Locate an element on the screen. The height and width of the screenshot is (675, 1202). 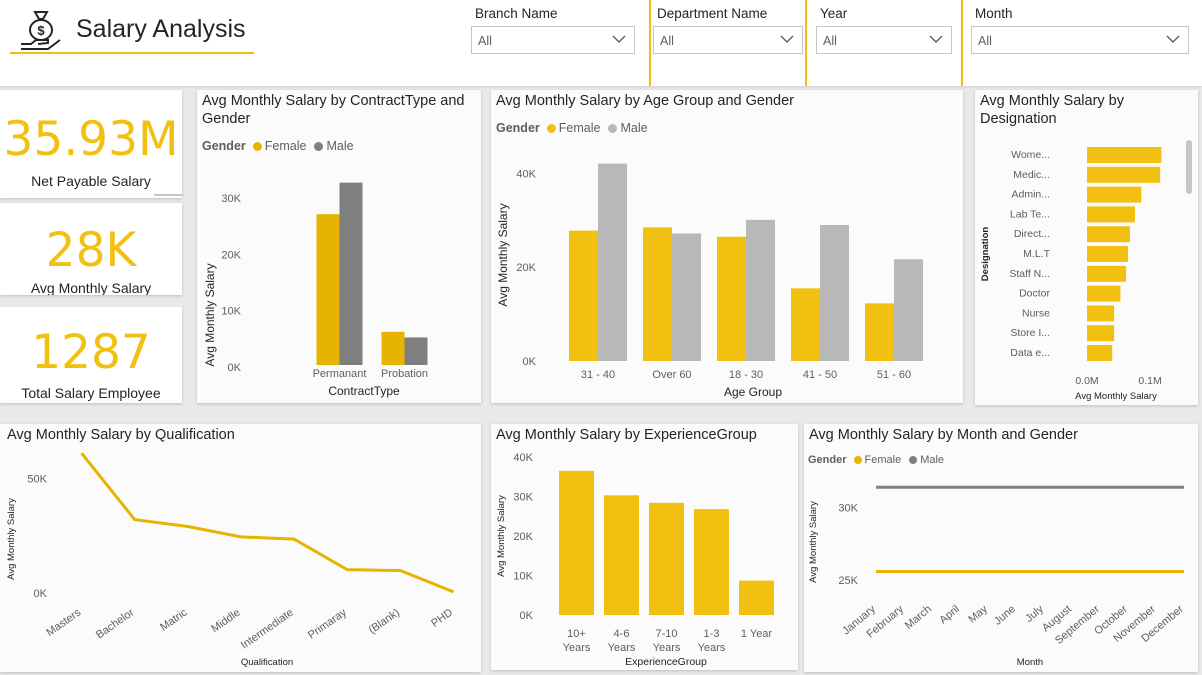
x-tick-label: (Blank) is located at coordinates (384, 622).